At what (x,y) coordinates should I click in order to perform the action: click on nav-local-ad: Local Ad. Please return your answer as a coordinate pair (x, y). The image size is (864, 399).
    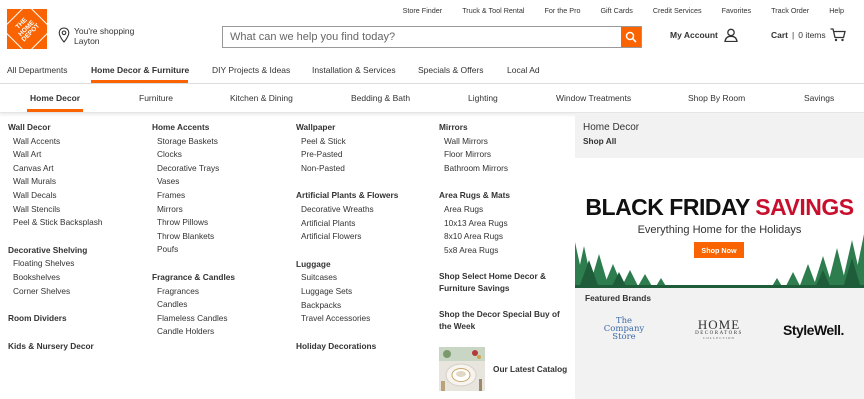
    Looking at the image, I should click on (523, 70).